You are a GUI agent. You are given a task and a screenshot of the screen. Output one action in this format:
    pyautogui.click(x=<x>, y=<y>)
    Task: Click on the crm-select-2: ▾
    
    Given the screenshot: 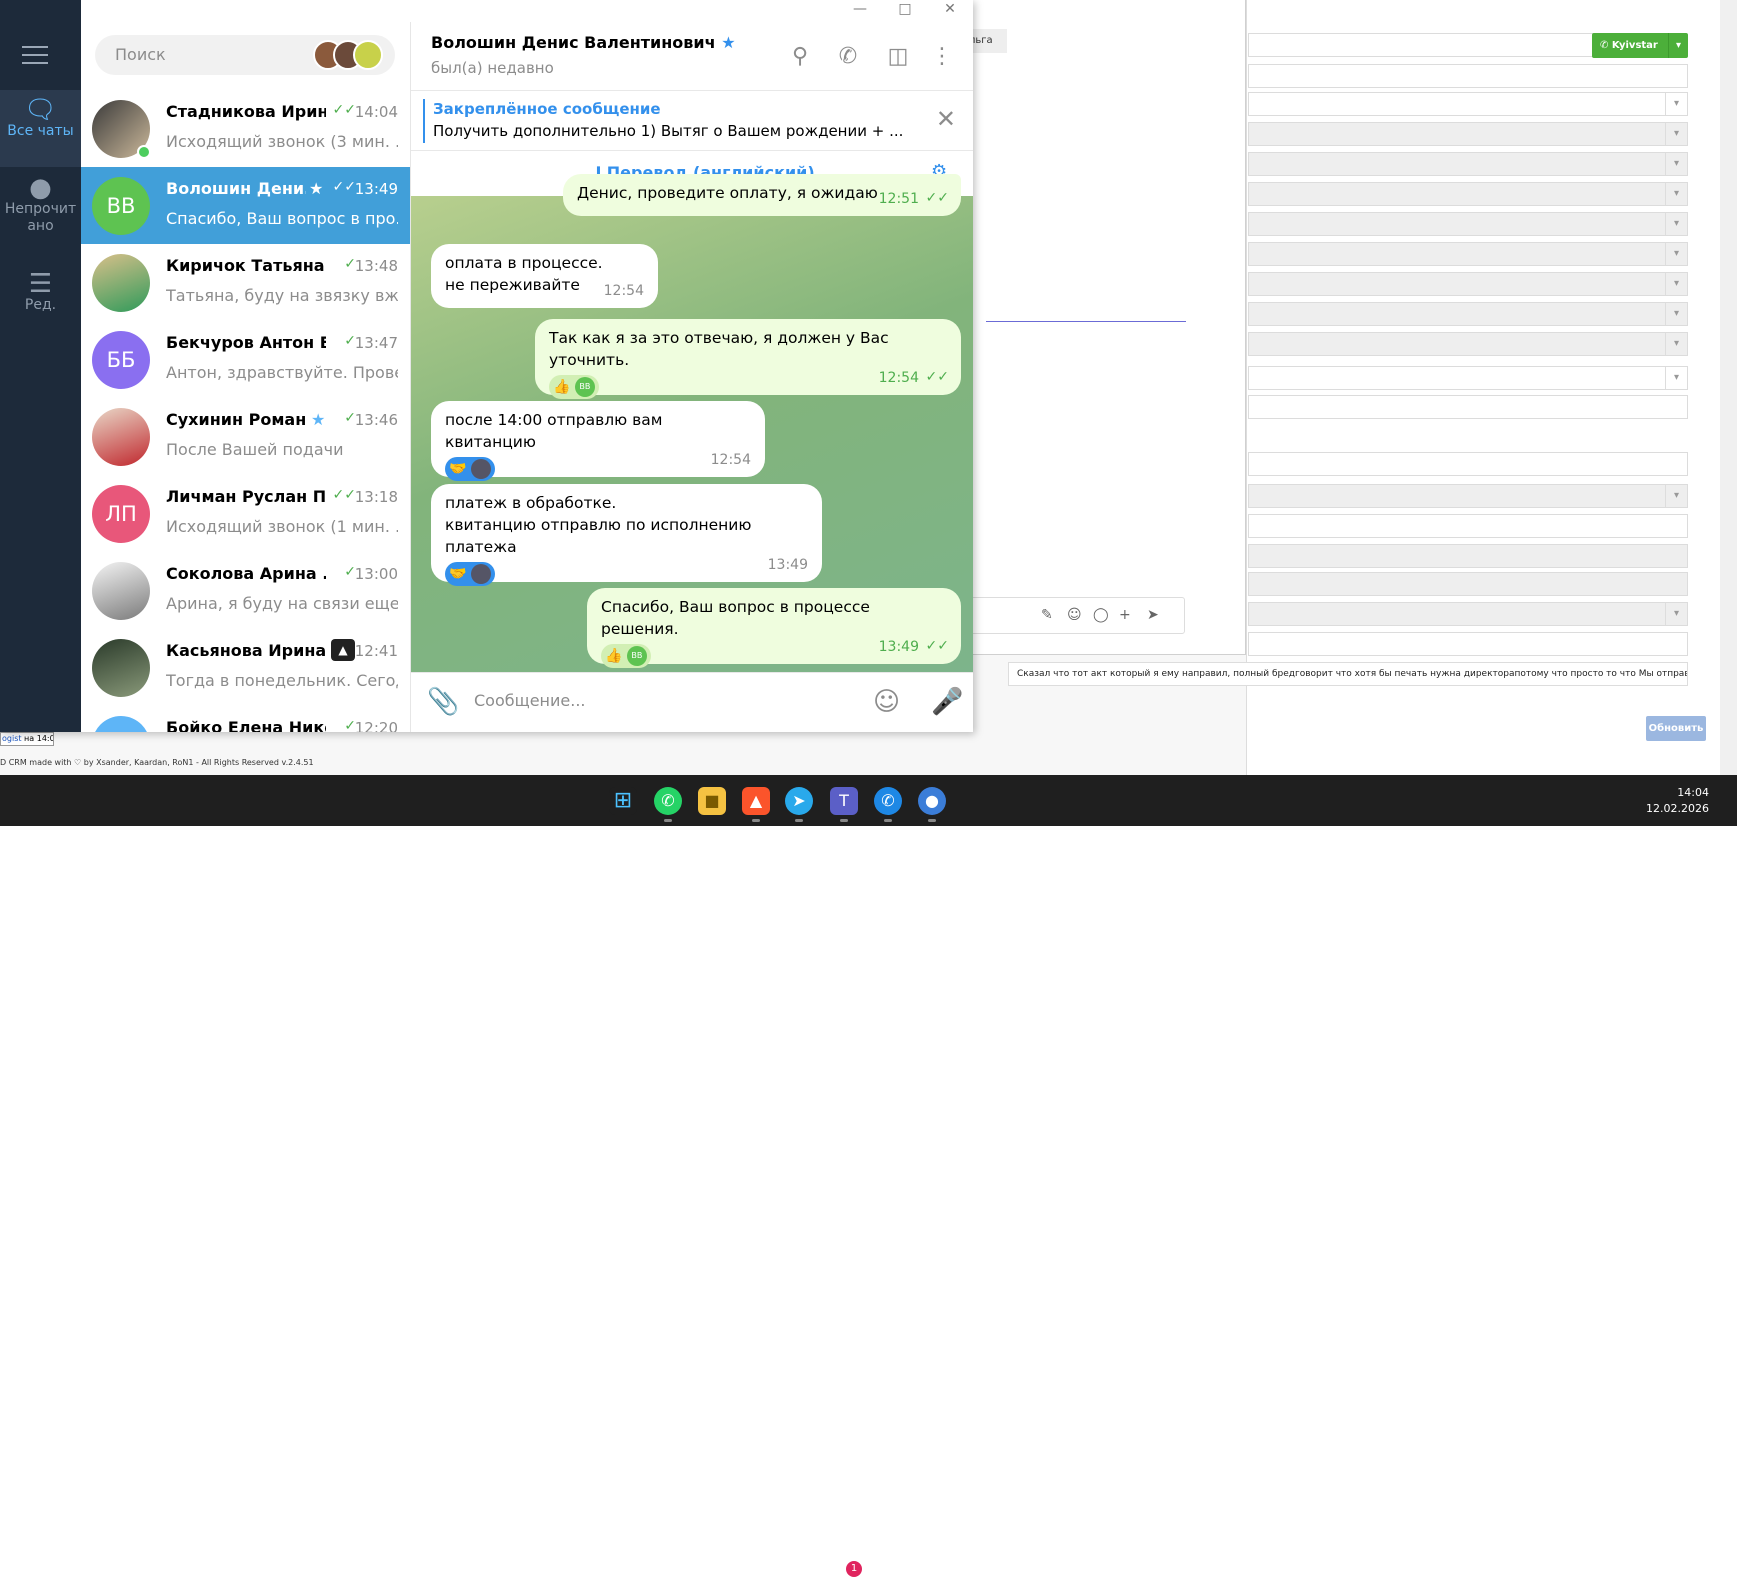 What is the action you would take?
    pyautogui.click(x=1468, y=378)
    